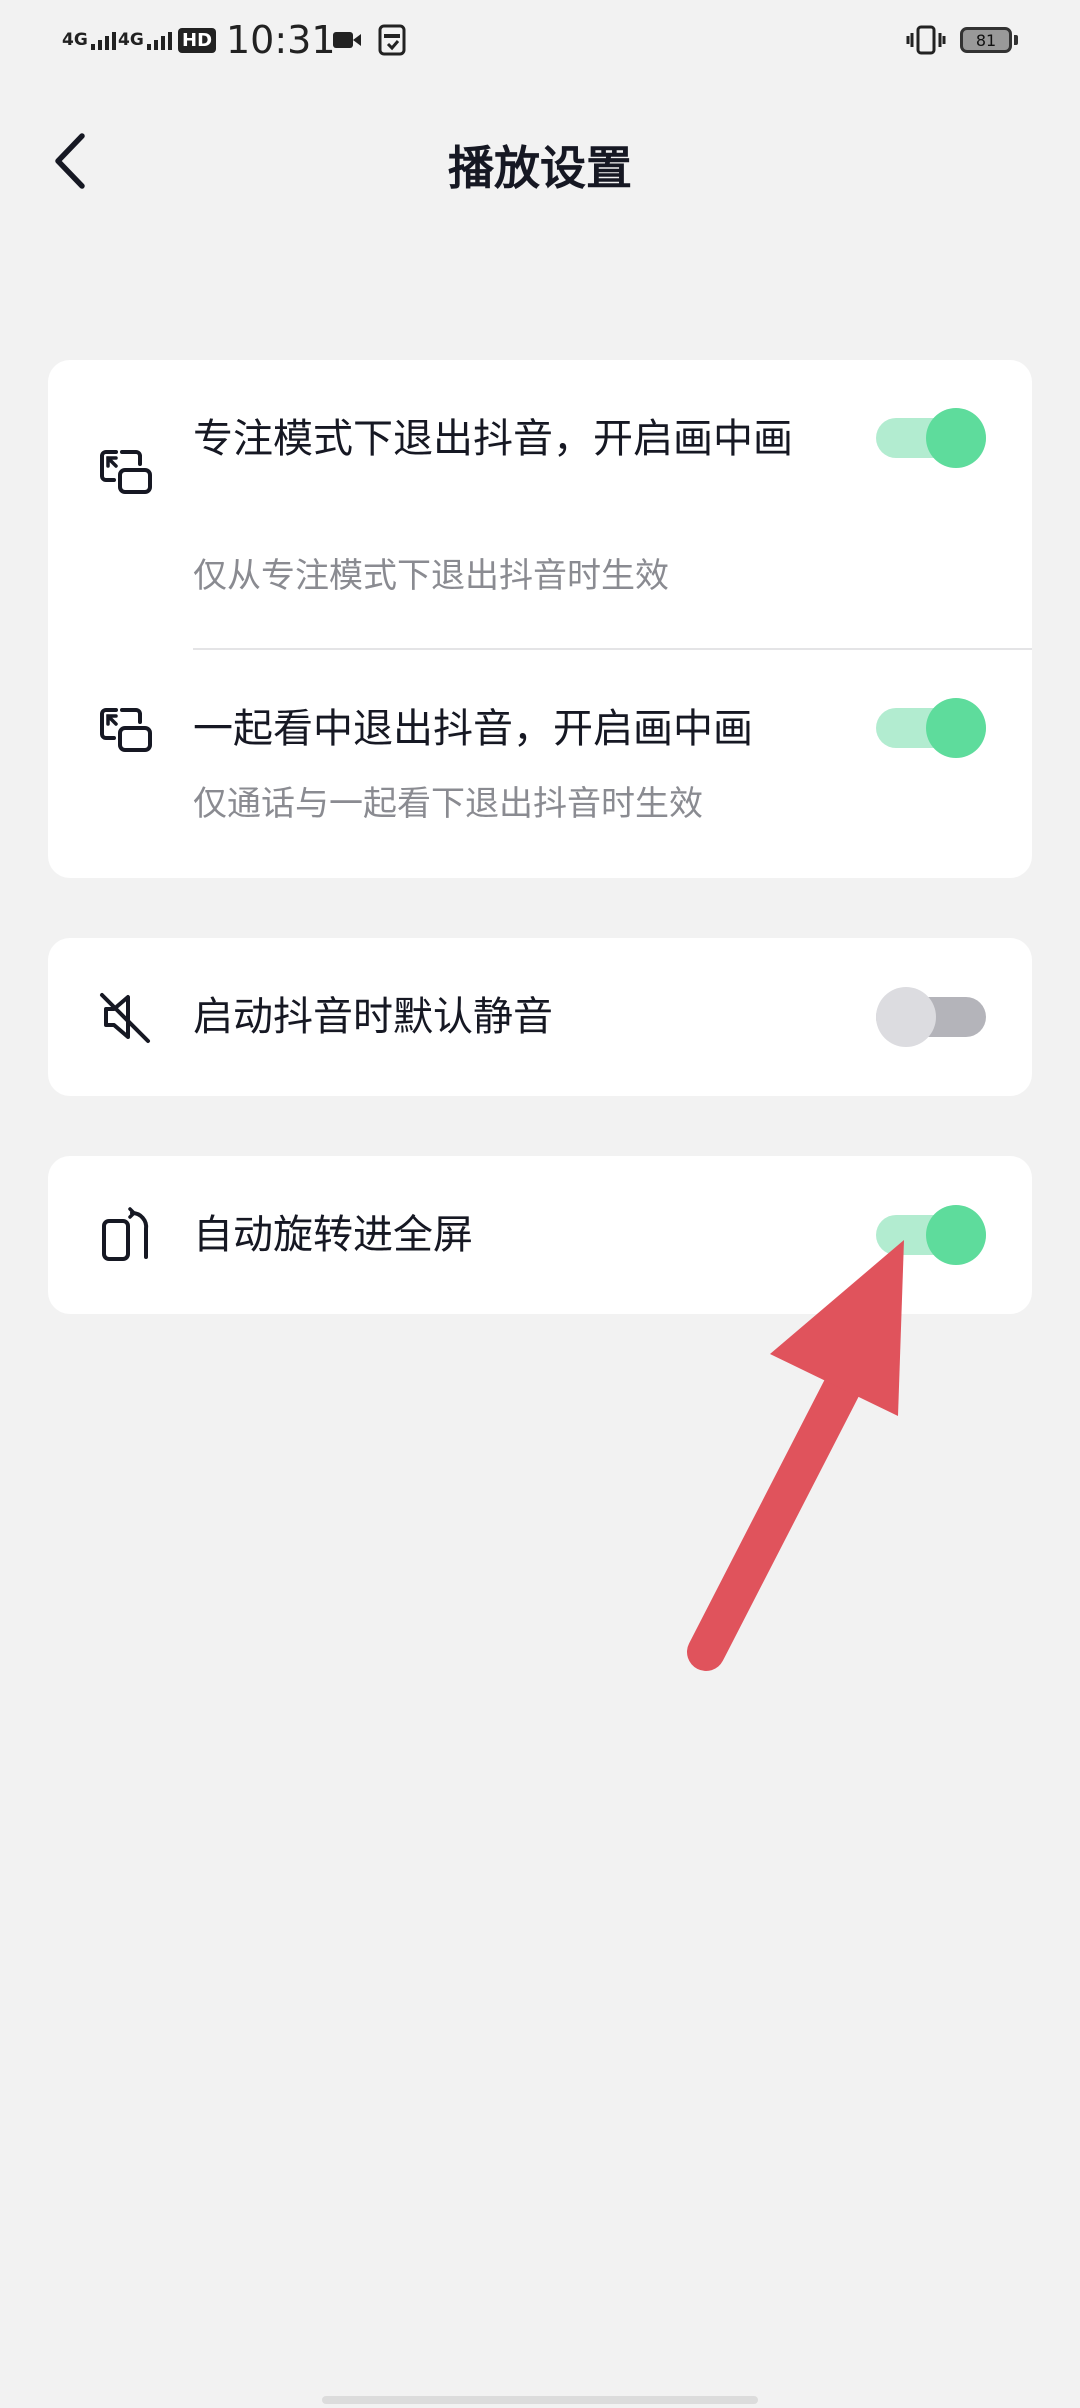 Image resolution: width=1080 pixels, height=2408 pixels. What do you see at coordinates (347, 40) in the screenshot?
I see `video-record-icon` at bounding box center [347, 40].